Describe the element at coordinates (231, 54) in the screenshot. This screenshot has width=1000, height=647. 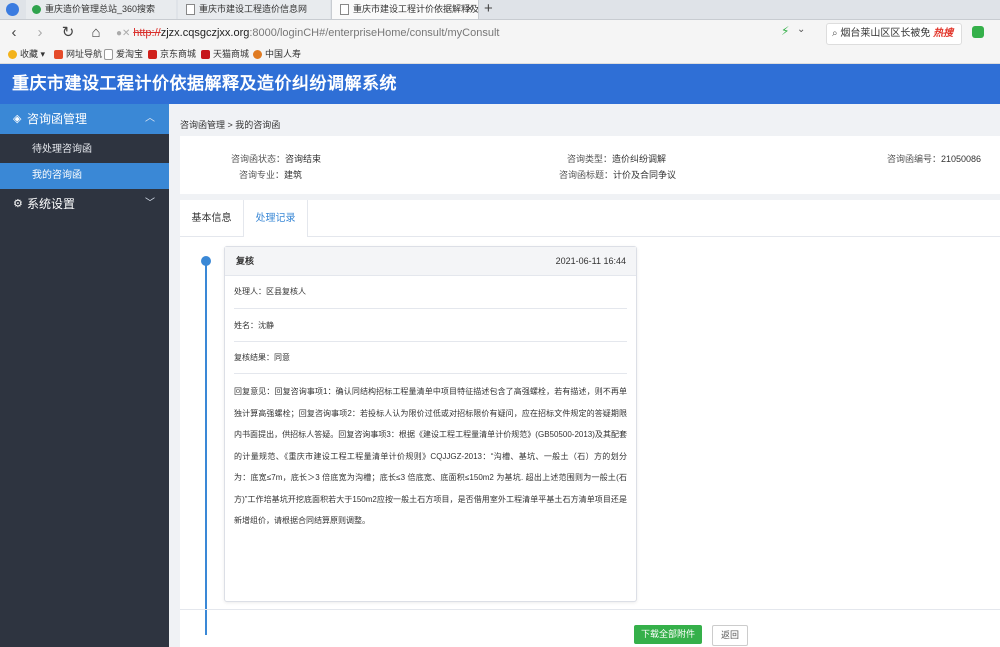
I see `bookmark-label: 天猫商城` at that location.